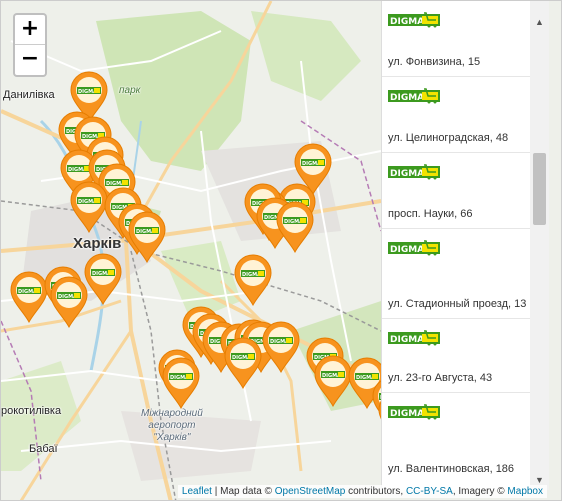 This screenshot has width=562, height=501. I want to click on license-link: CC-BY-SA, so click(429, 491).